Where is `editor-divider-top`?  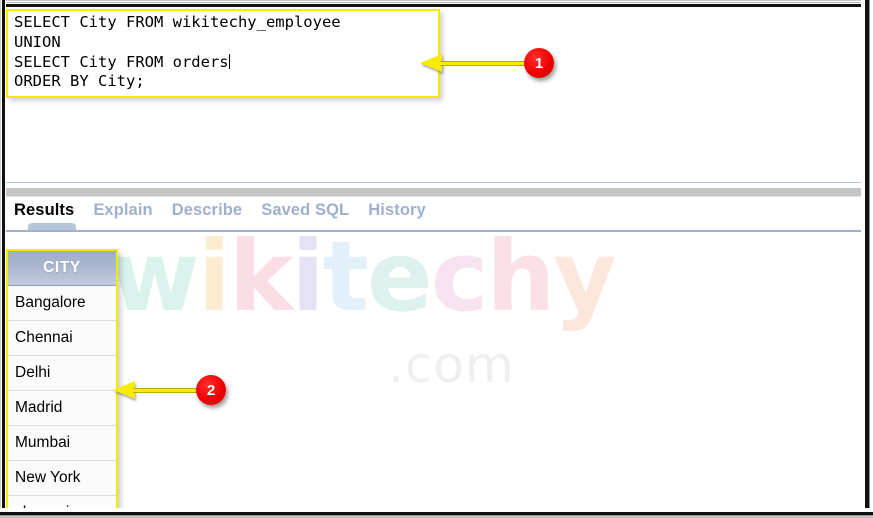
editor-divider-top is located at coordinates (434, 182).